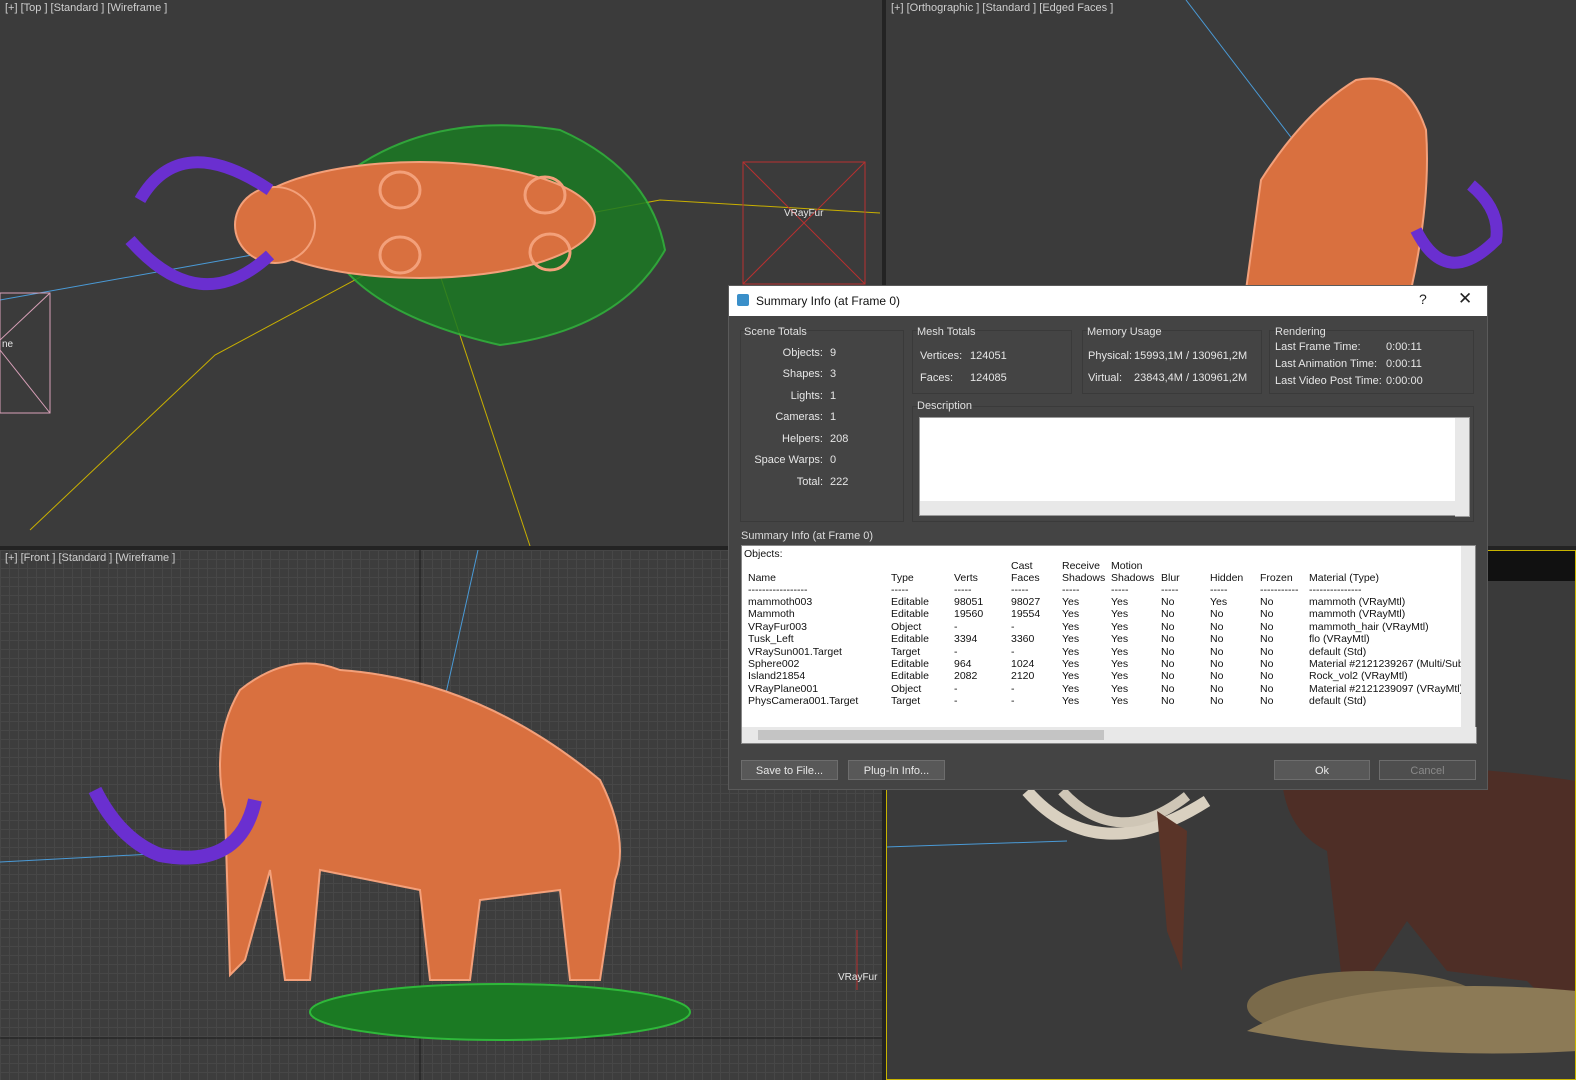 This screenshot has width=1576, height=1080. I want to click on objects-value: 9, so click(833, 353).